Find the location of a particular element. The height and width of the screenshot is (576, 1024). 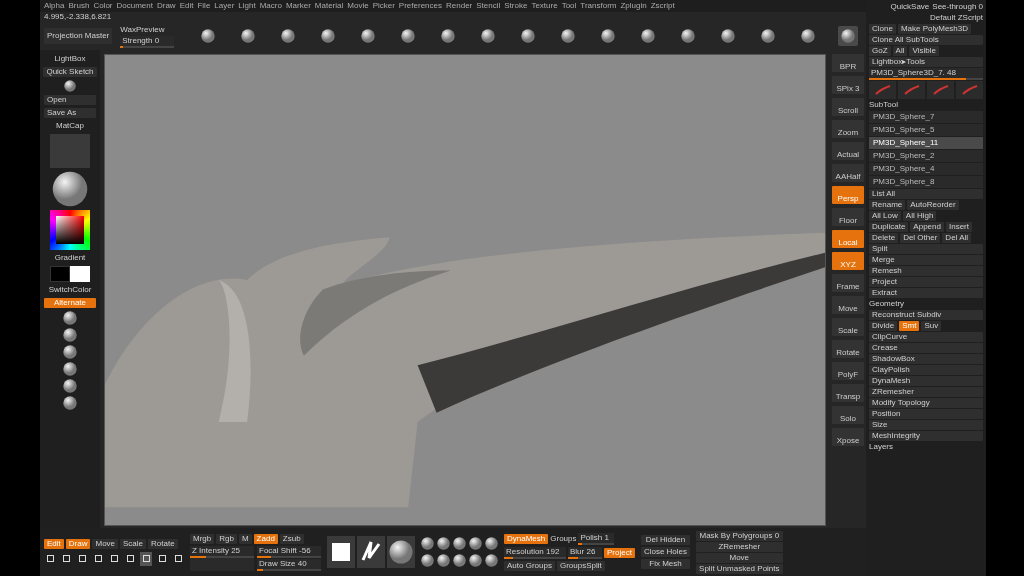

all-high-button: All High is located at coordinates (919, 216).